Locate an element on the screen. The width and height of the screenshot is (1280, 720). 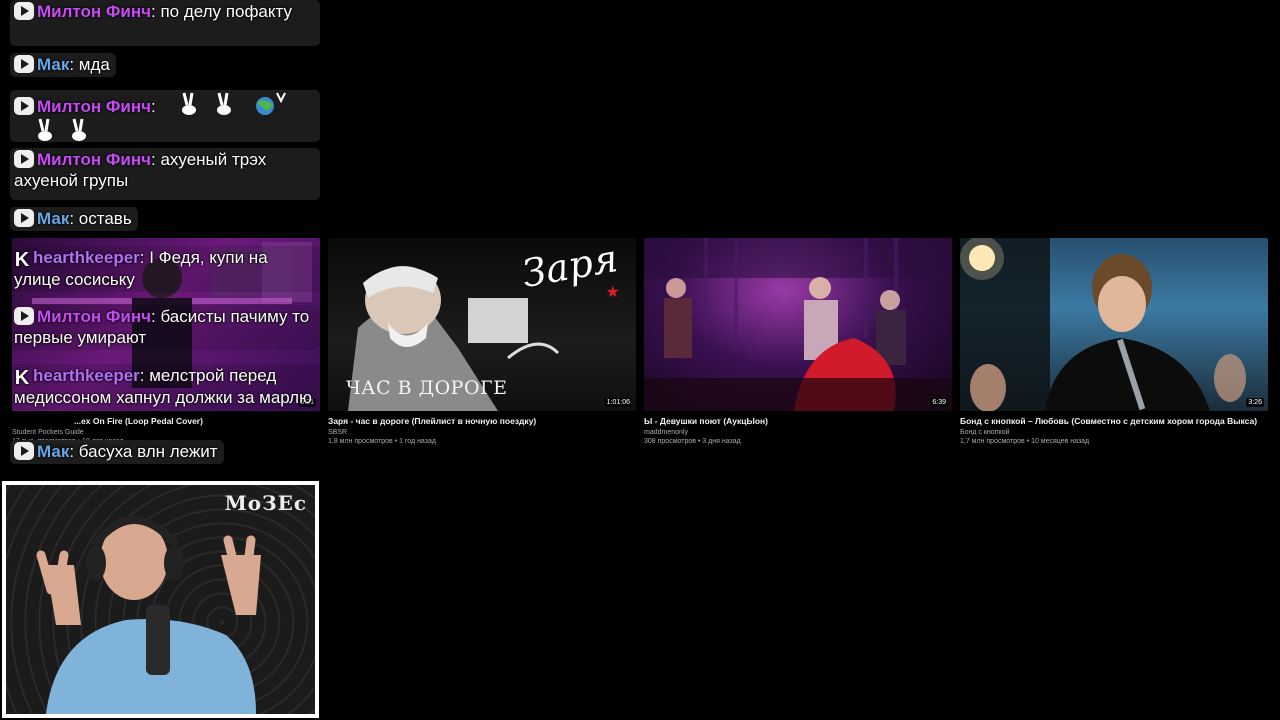
thumbnail-caption: ЧАС В ДОРОГЕ is located at coordinates (427, 388).